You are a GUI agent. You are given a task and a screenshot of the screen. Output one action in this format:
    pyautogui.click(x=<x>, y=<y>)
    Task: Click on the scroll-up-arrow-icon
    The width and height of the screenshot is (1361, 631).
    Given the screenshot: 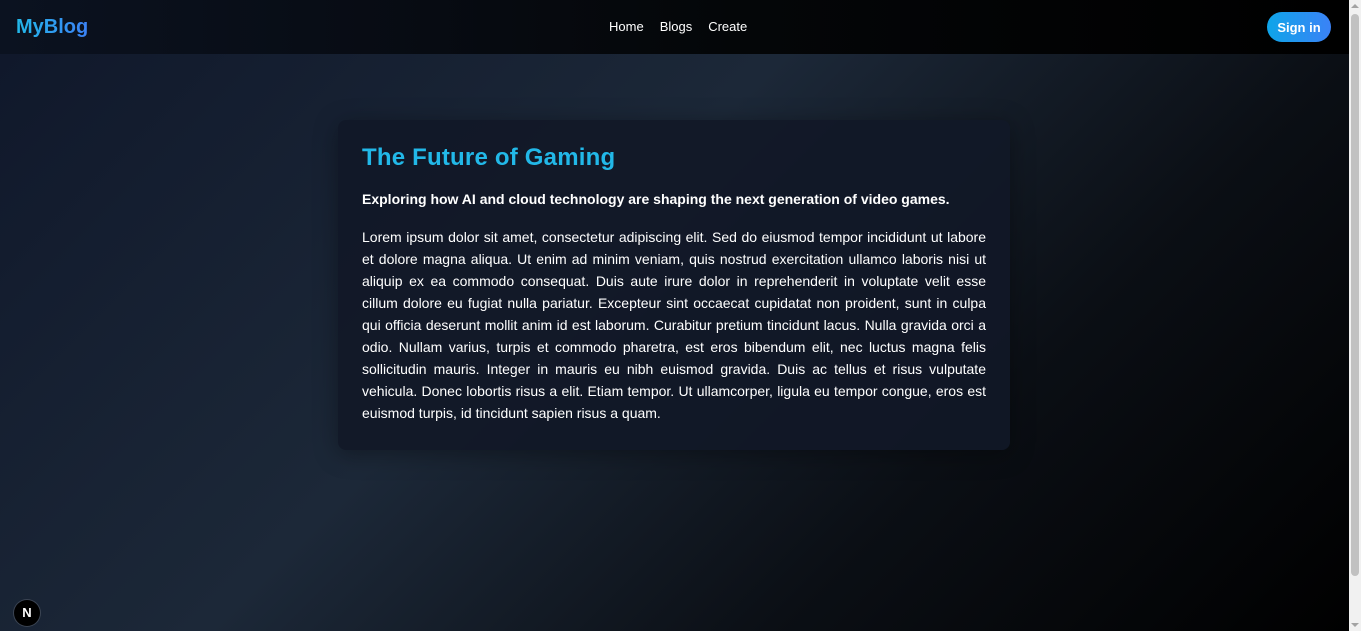 What is the action you would take?
    pyautogui.click(x=1355, y=6)
    